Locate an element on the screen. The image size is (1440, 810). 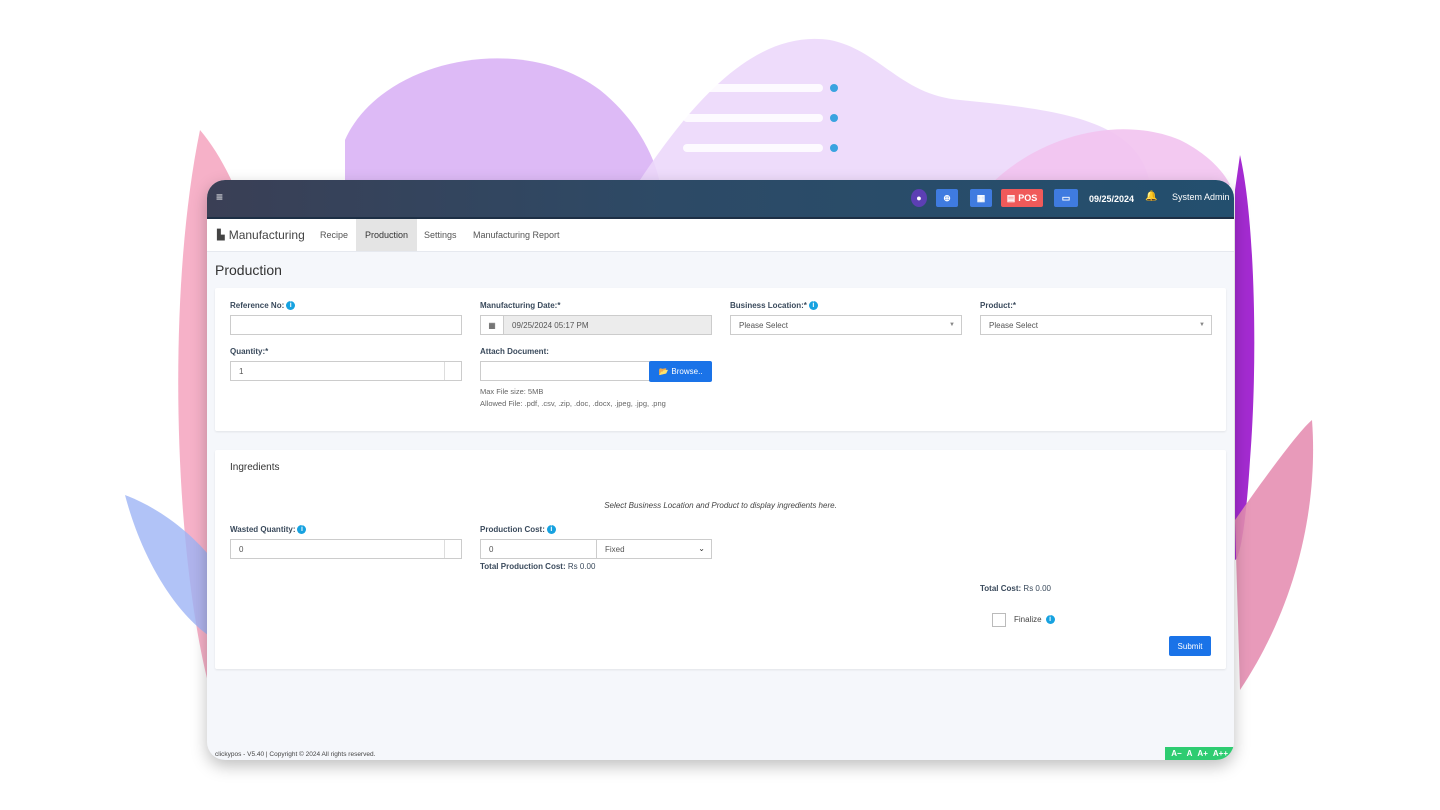
reference-input is located at coordinates (346, 325).